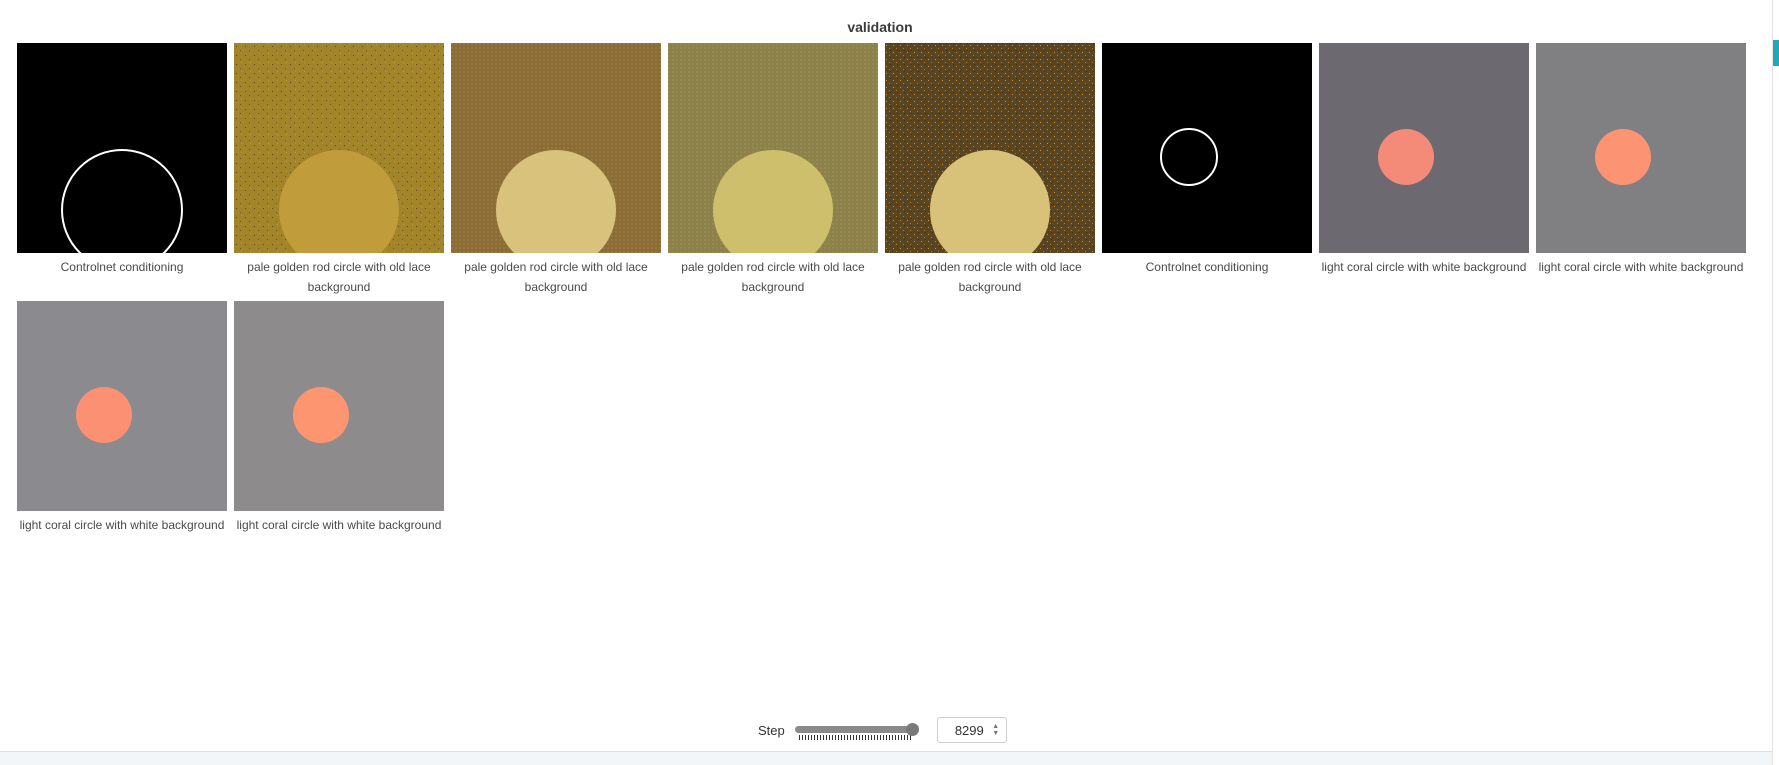 This screenshot has height=765, width=1779. Describe the element at coordinates (880, 27) in the screenshot. I see `panel-title: validation` at that location.